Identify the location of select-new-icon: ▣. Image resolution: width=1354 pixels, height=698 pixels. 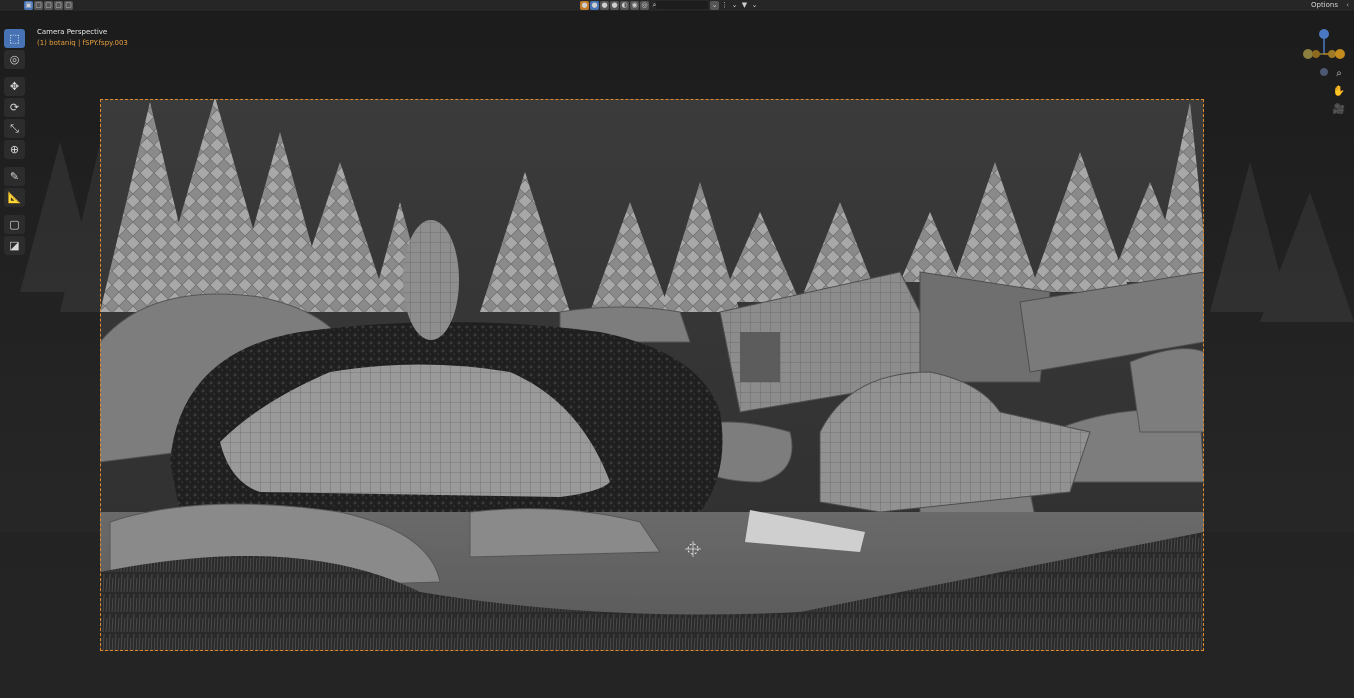
(28, 5).